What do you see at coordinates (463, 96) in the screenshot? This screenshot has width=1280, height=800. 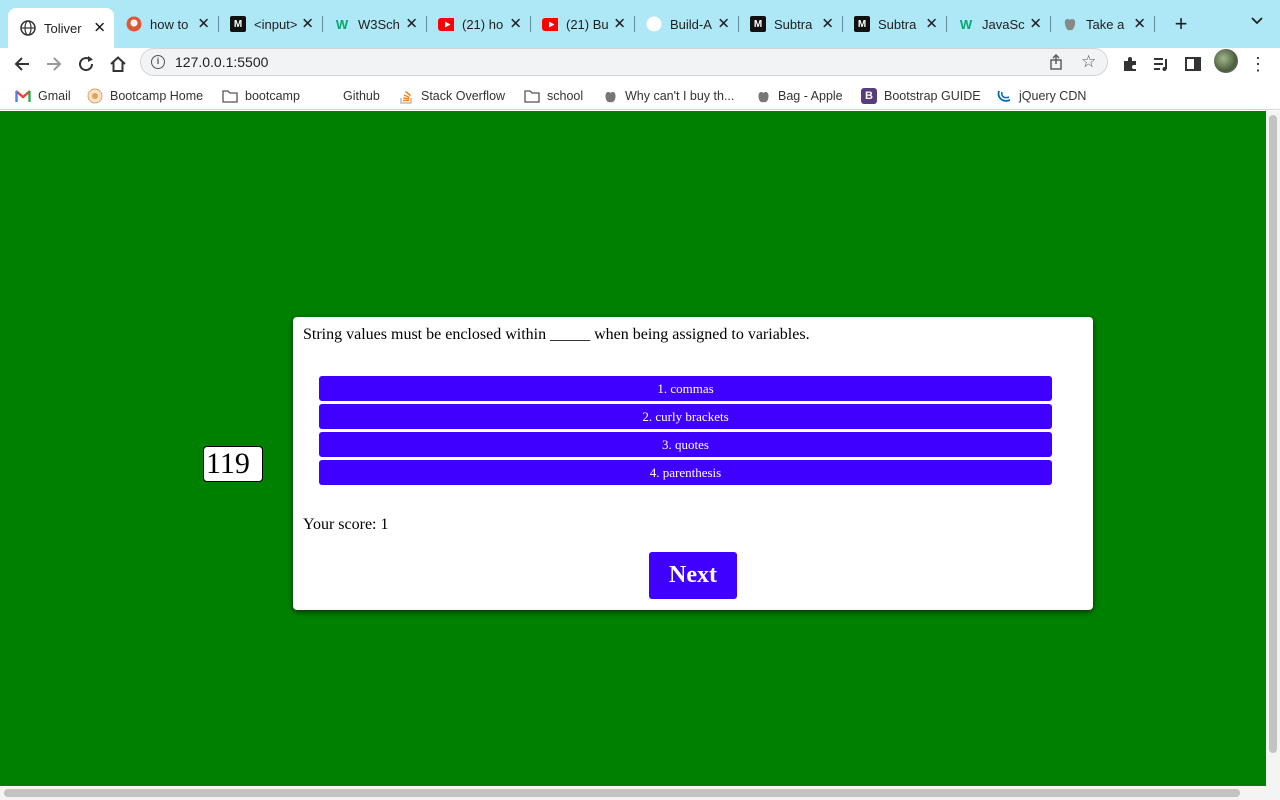 I see `bookmark-label: Stack Overflow` at bounding box center [463, 96].